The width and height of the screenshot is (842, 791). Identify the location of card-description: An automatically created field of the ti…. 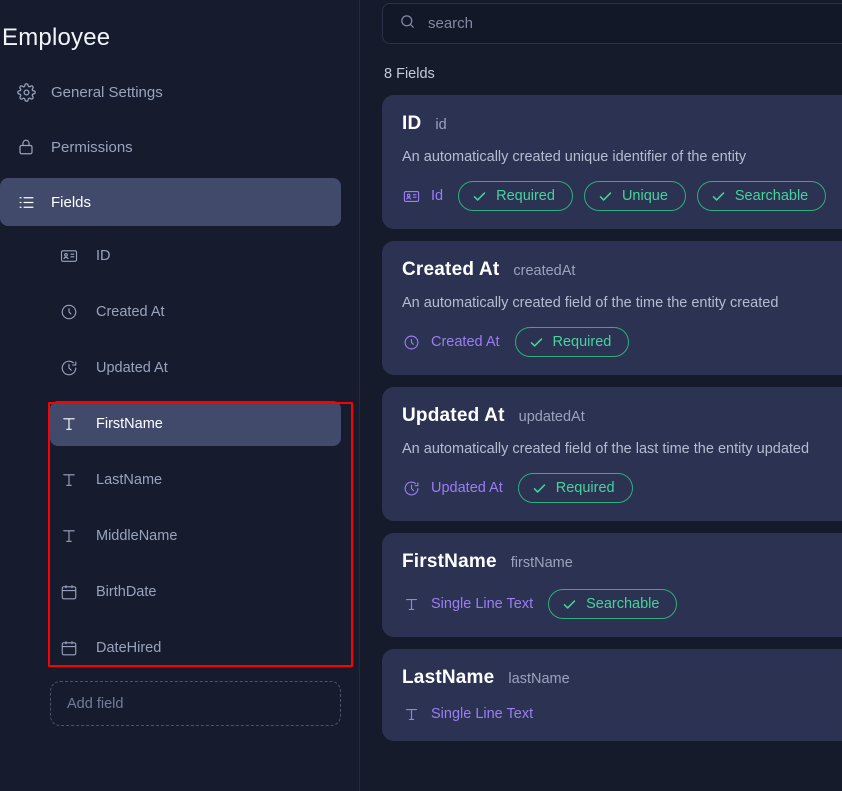
(590, 303).